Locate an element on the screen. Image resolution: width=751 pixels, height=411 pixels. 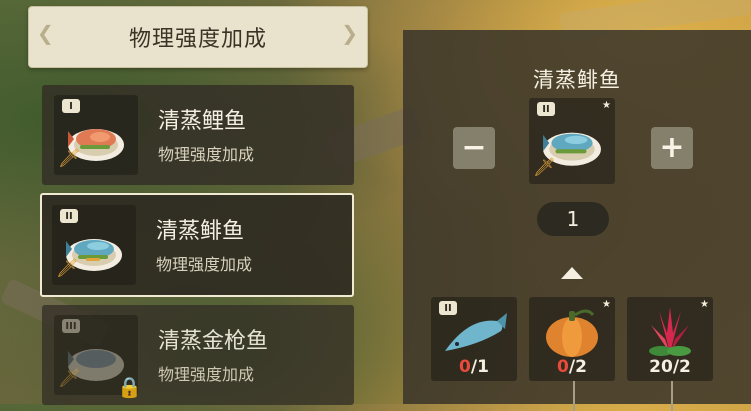
recipe-thumbnail: I 🗡 is located at coordinates (96, 135).